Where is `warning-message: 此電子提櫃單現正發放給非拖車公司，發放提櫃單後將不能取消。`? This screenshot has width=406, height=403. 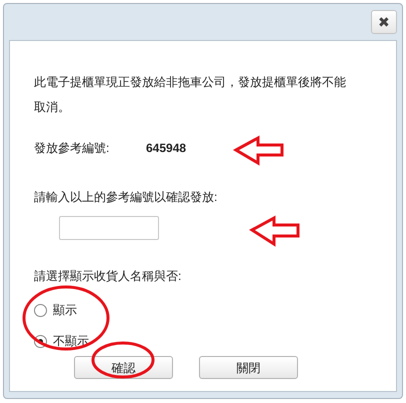
warning-message: 此電子提櫃單現正發放給非拖車公司，發放提櫃單後將不能取消。 is located at coordinates (190, 95).